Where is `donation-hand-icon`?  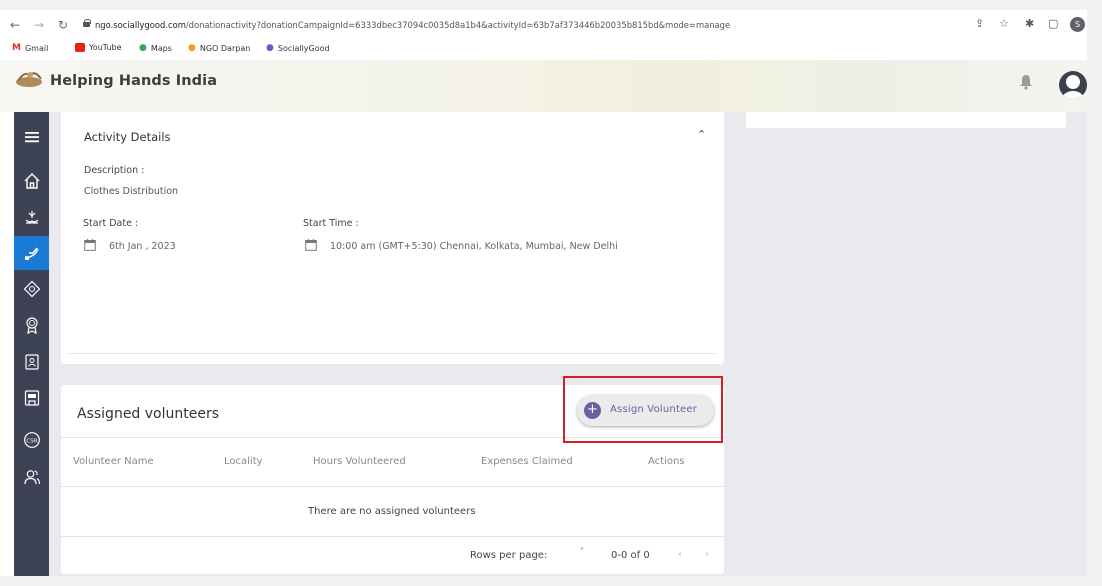
donation-hand-icon is located at coordinates (31, 253).